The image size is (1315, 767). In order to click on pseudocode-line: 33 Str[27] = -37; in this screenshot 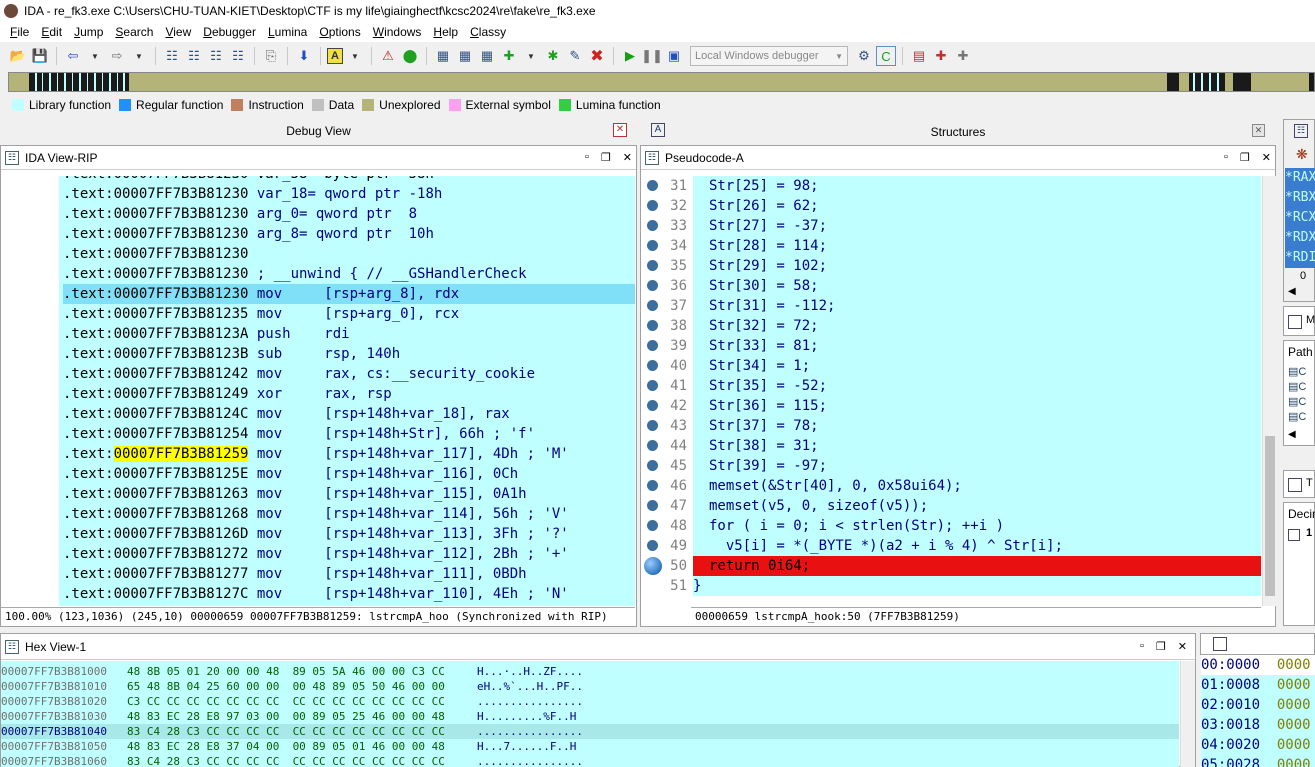, I will do `click(951, 226)`.